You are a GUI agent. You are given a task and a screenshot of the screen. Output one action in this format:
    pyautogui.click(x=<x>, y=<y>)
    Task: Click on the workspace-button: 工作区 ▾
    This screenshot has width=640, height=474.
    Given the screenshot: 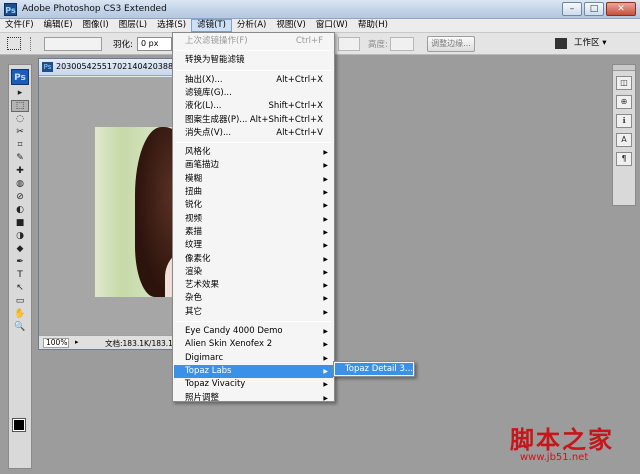 What is the action you would take?
    pyautogui.click(x=590, y=43)
    